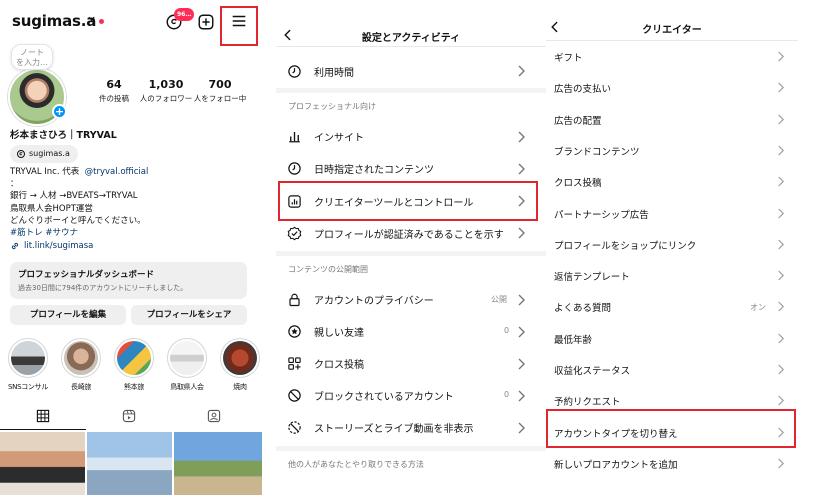  I want to click on highlight-tottori-label: 鳥取県人会, so click(187, 387).